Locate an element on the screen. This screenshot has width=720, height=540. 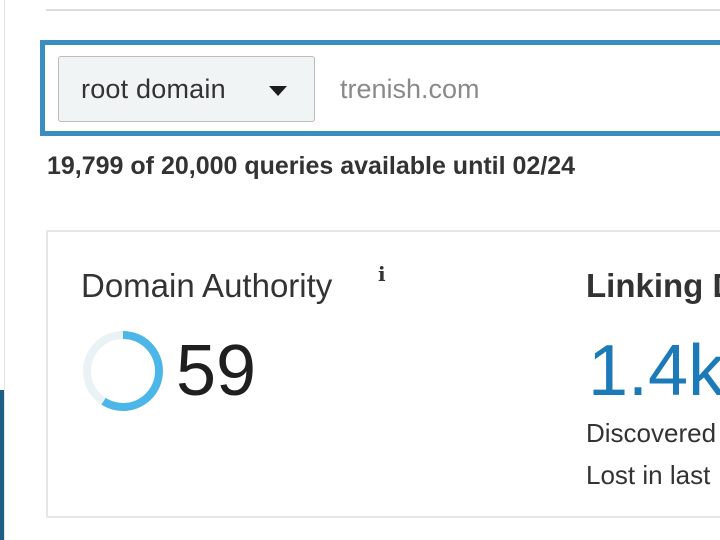
top-divider is located at coordinates (383, 10).